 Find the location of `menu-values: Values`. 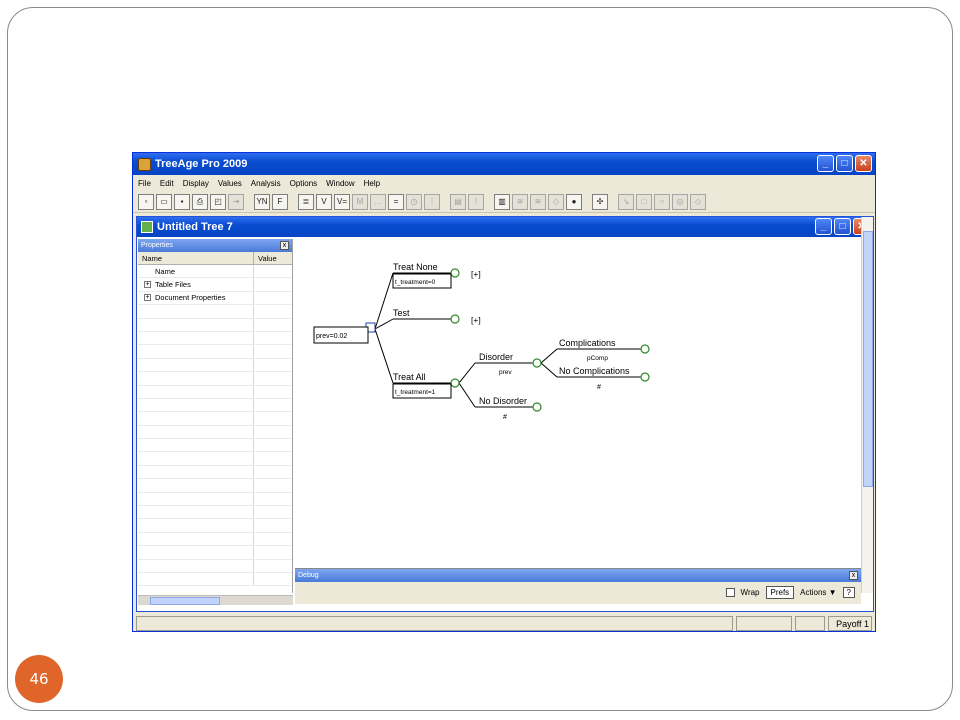

menu-values: Values is located at coordinates (230, 183).